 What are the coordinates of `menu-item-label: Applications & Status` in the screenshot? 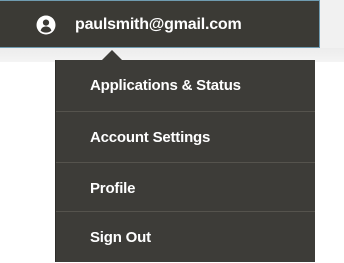 It's located at (165, 85).